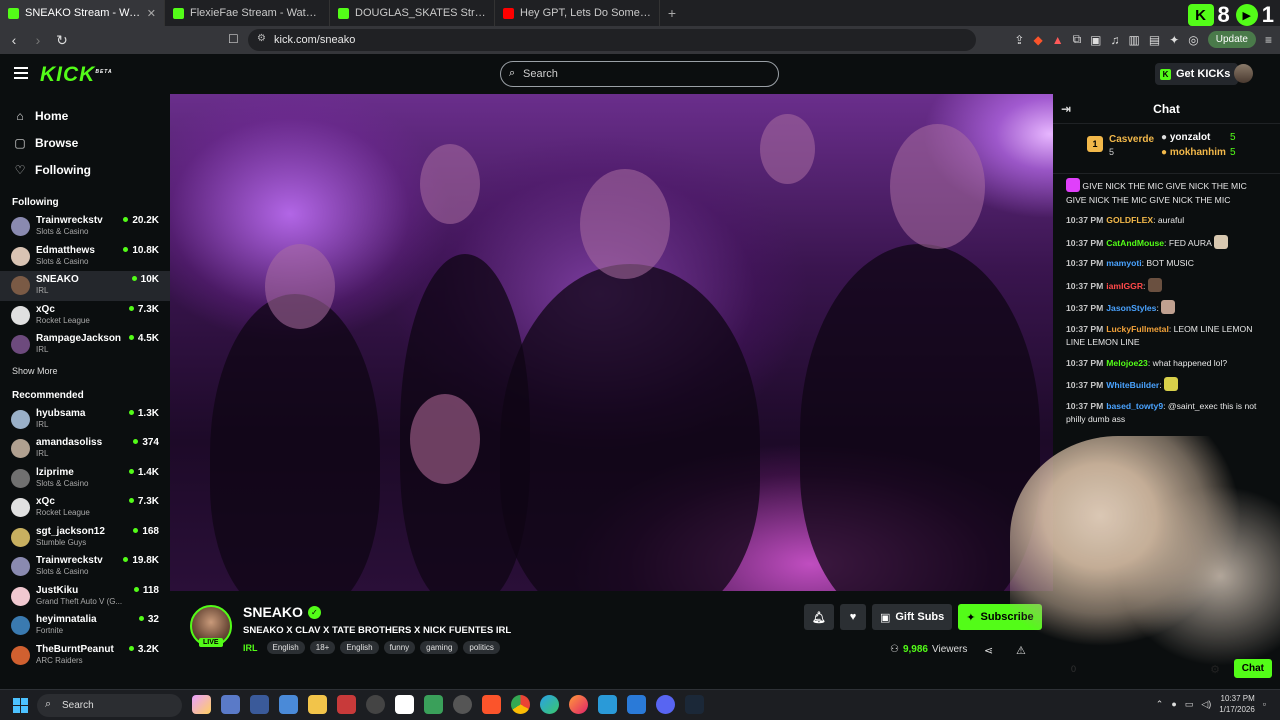  Describe the element at coordinates (21, 74) in the screenshot. I see `menu-icon` at that location.